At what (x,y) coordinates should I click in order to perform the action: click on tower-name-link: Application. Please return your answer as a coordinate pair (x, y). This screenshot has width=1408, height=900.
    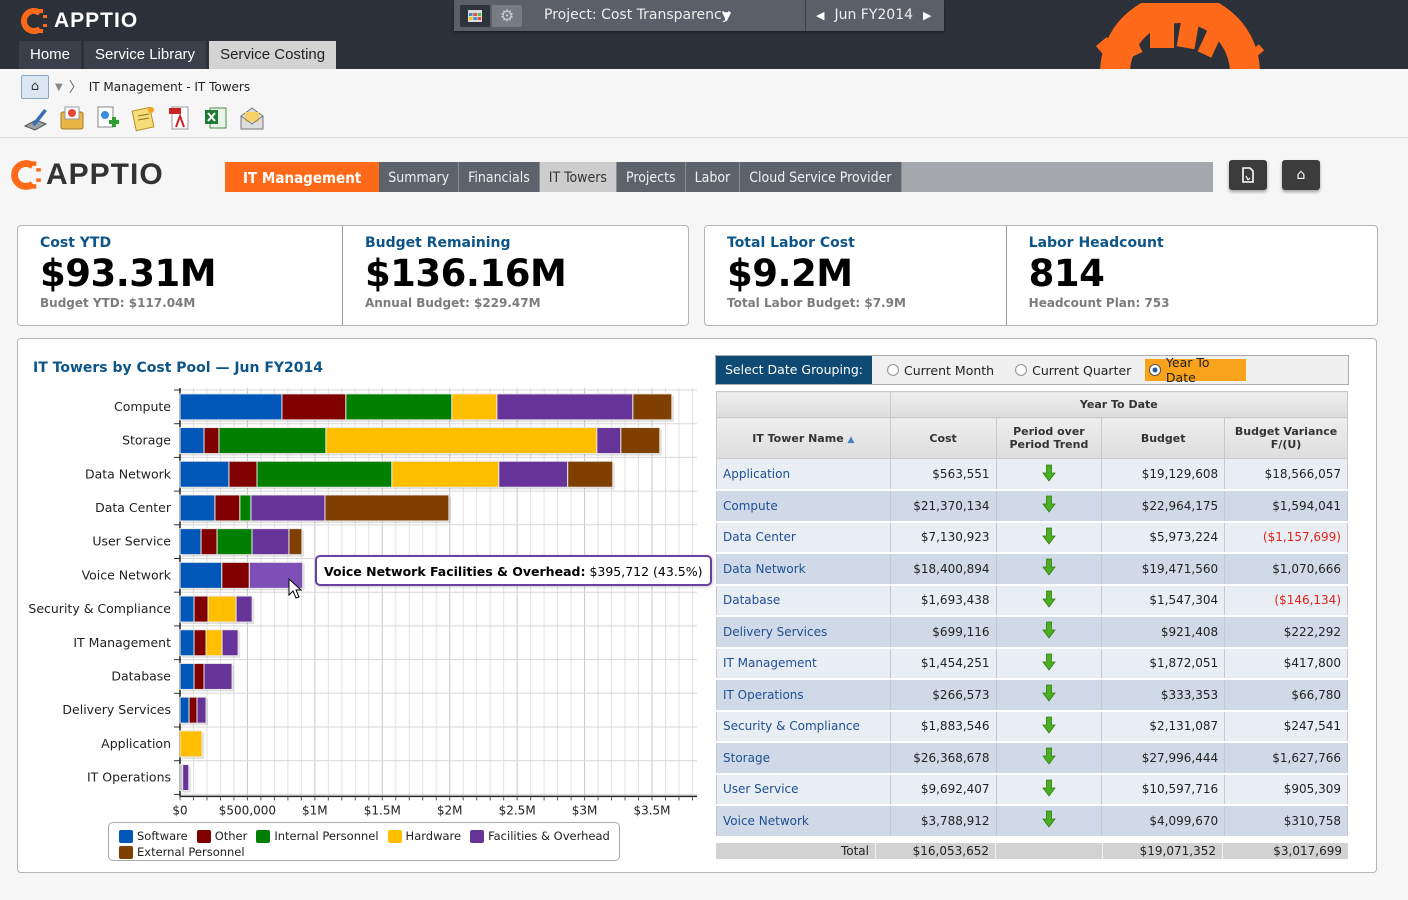
    Looking at the image, I should click on (803, 474).